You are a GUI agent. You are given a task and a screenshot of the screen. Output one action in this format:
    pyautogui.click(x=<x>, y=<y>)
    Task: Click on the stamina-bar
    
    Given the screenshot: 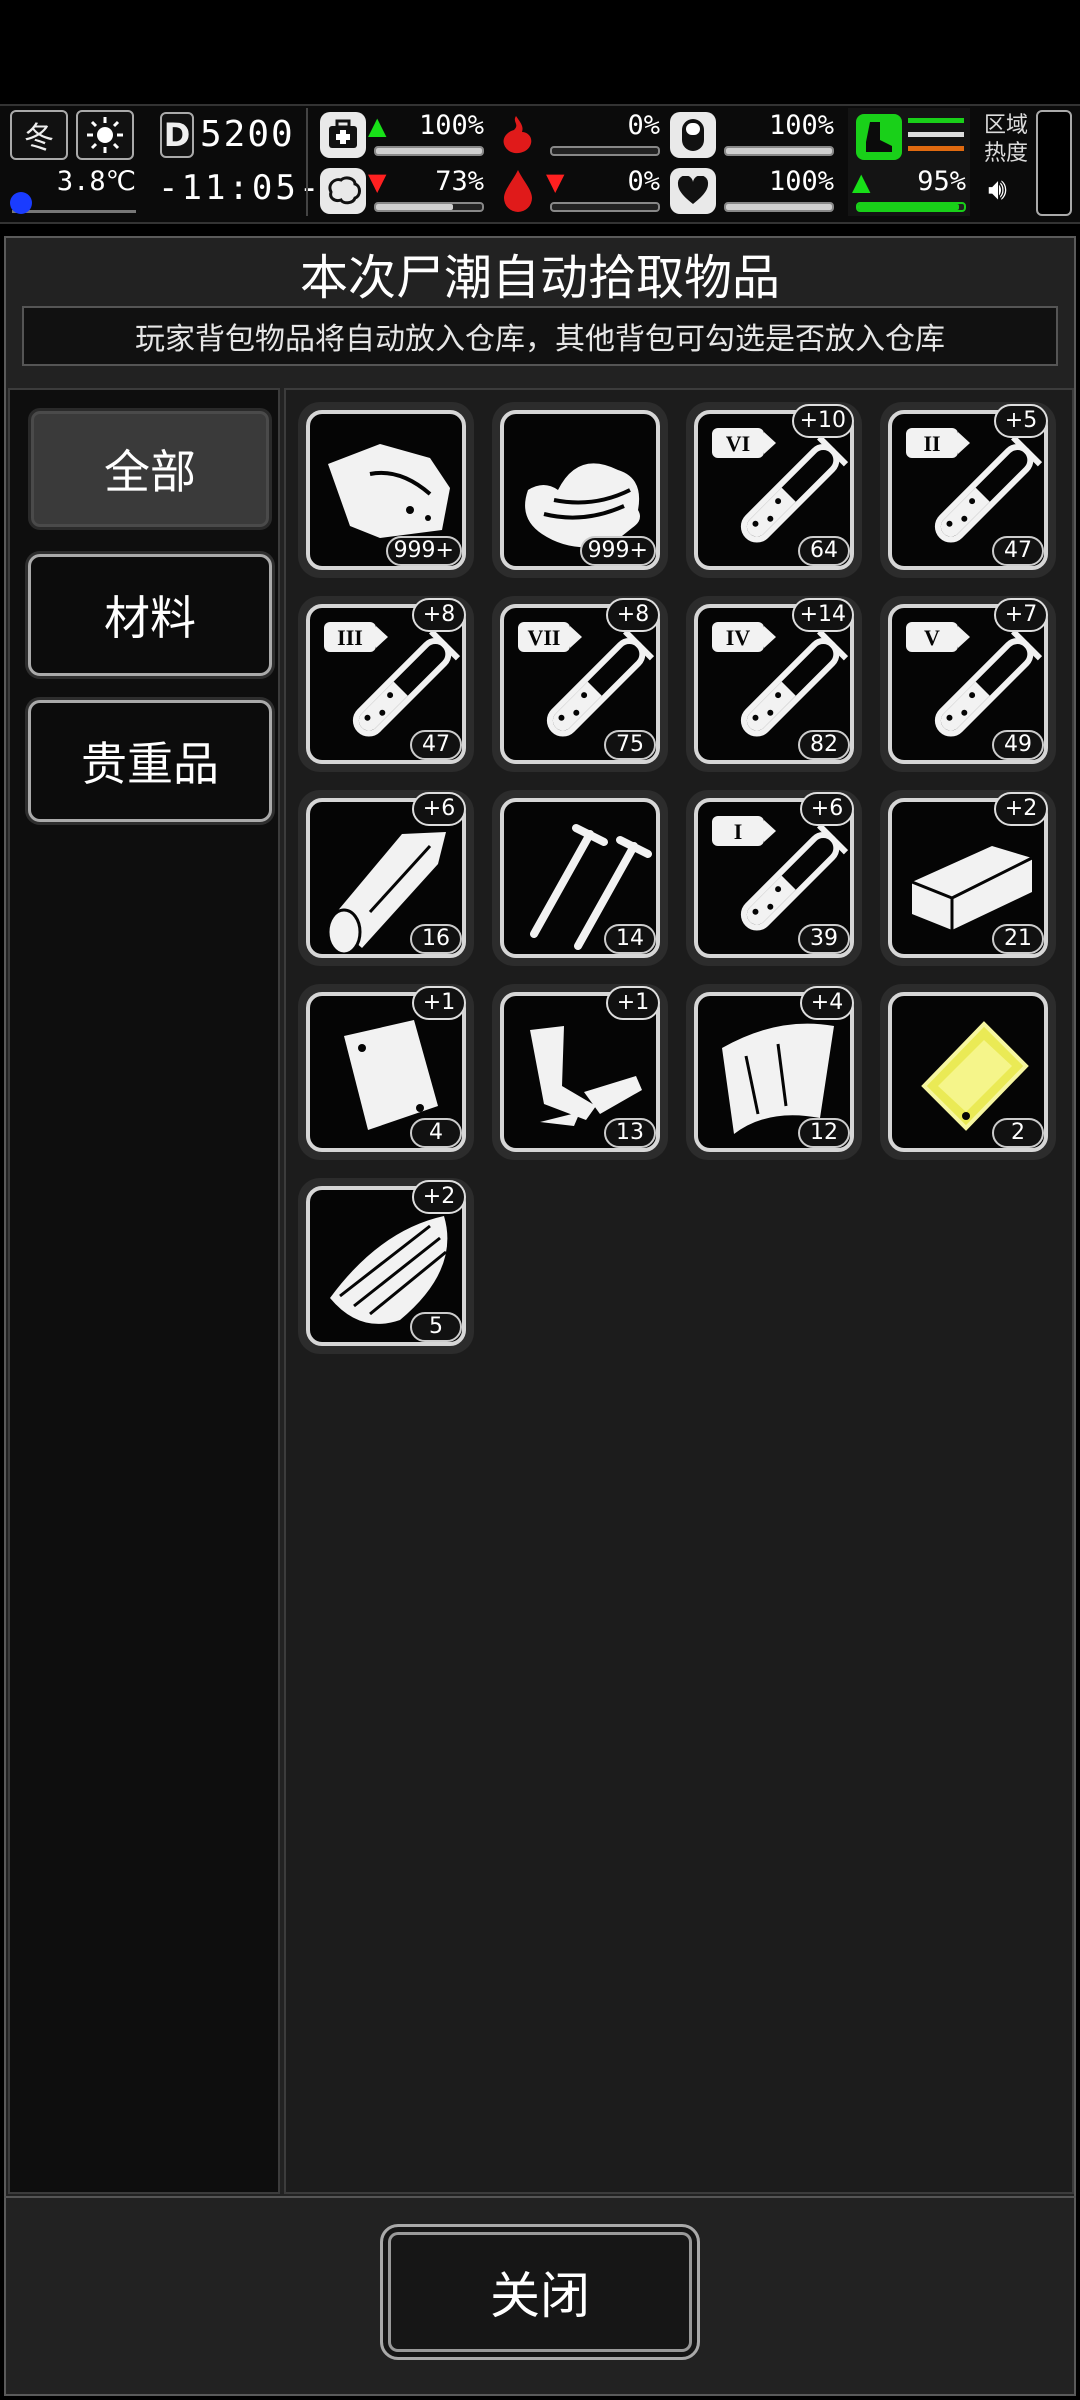 What is the action you would take?
    pyautogui.click(x=911, y=207)
    